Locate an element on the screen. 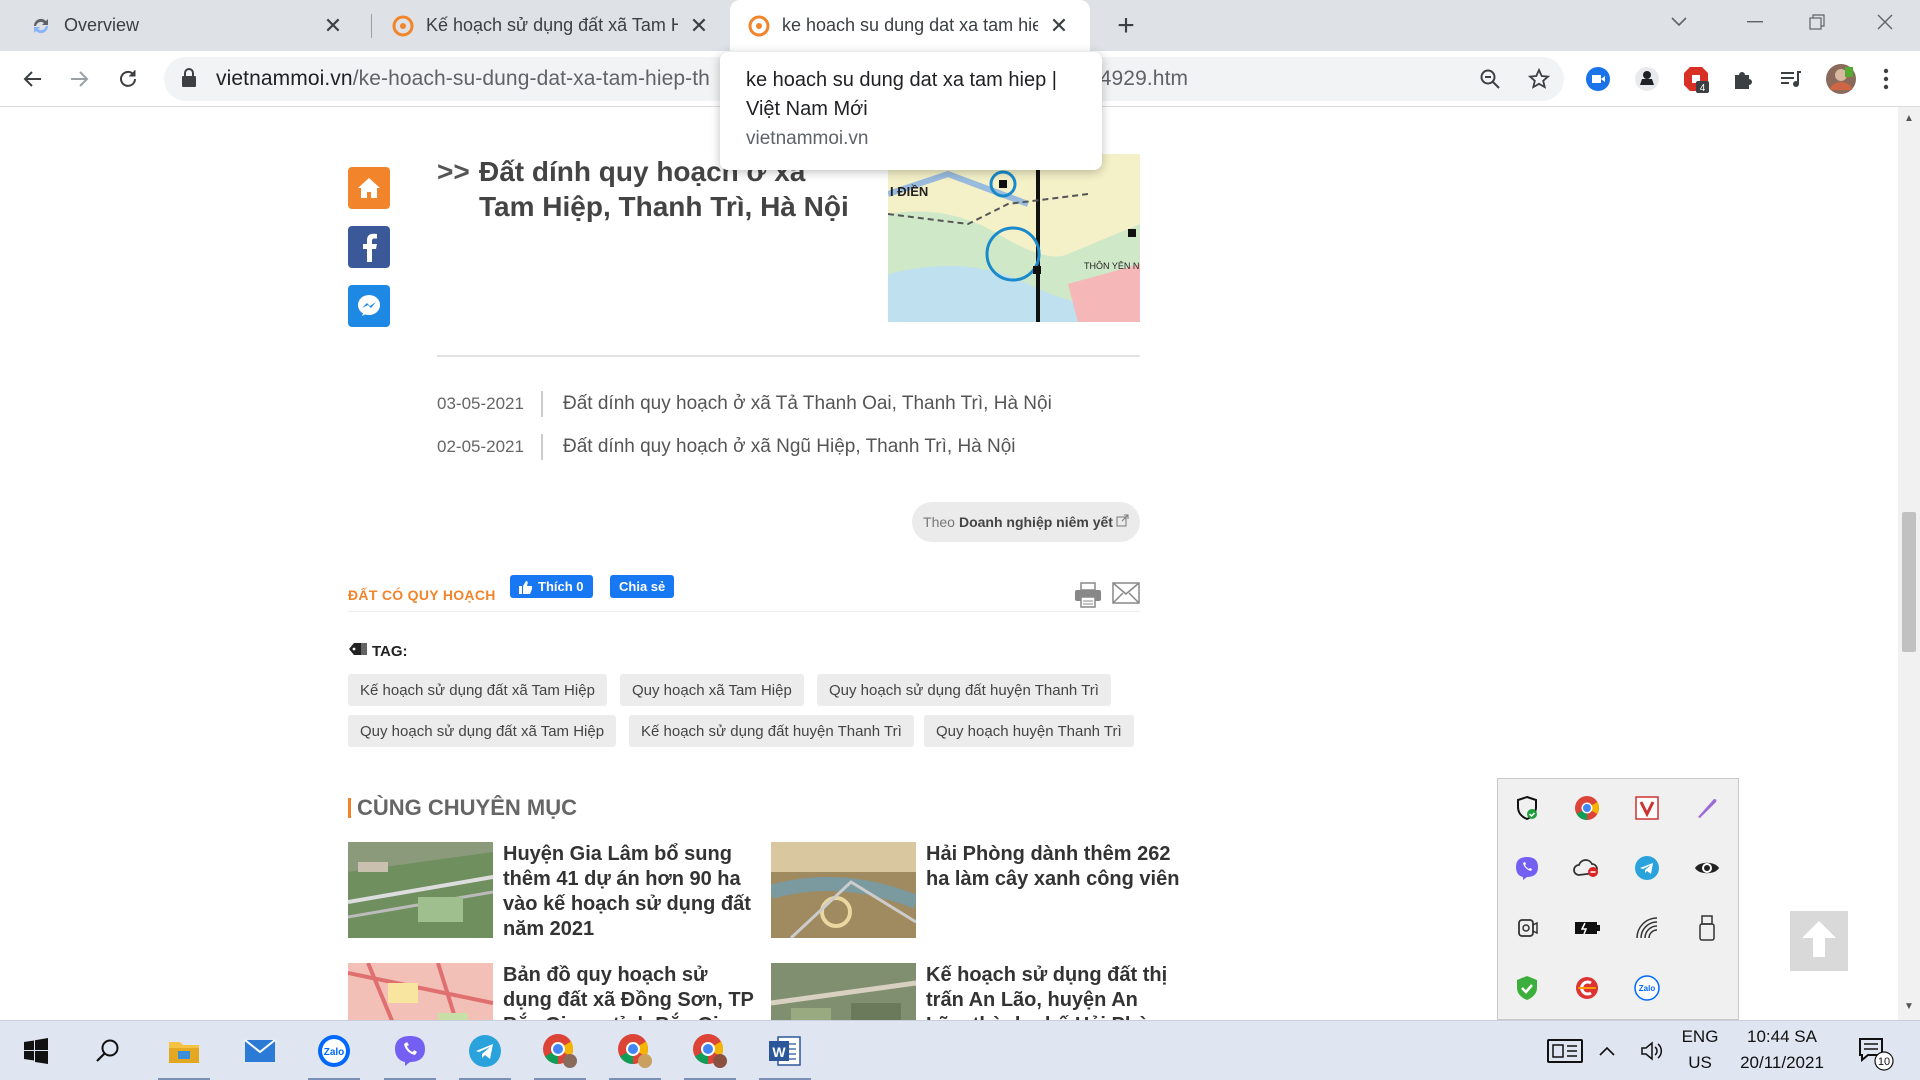 Image resolution: width=1920 pixels, height=1080 pixels. facebook-like-button: Thích 0 is located at coordinates (551, 586).